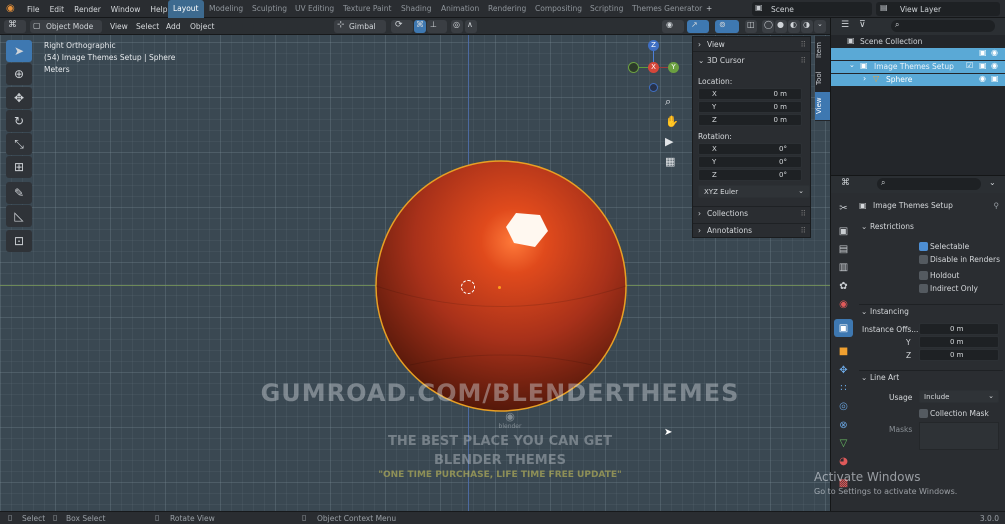  I want to click on chevron-down-icon: ⌄, so click(992, 182).